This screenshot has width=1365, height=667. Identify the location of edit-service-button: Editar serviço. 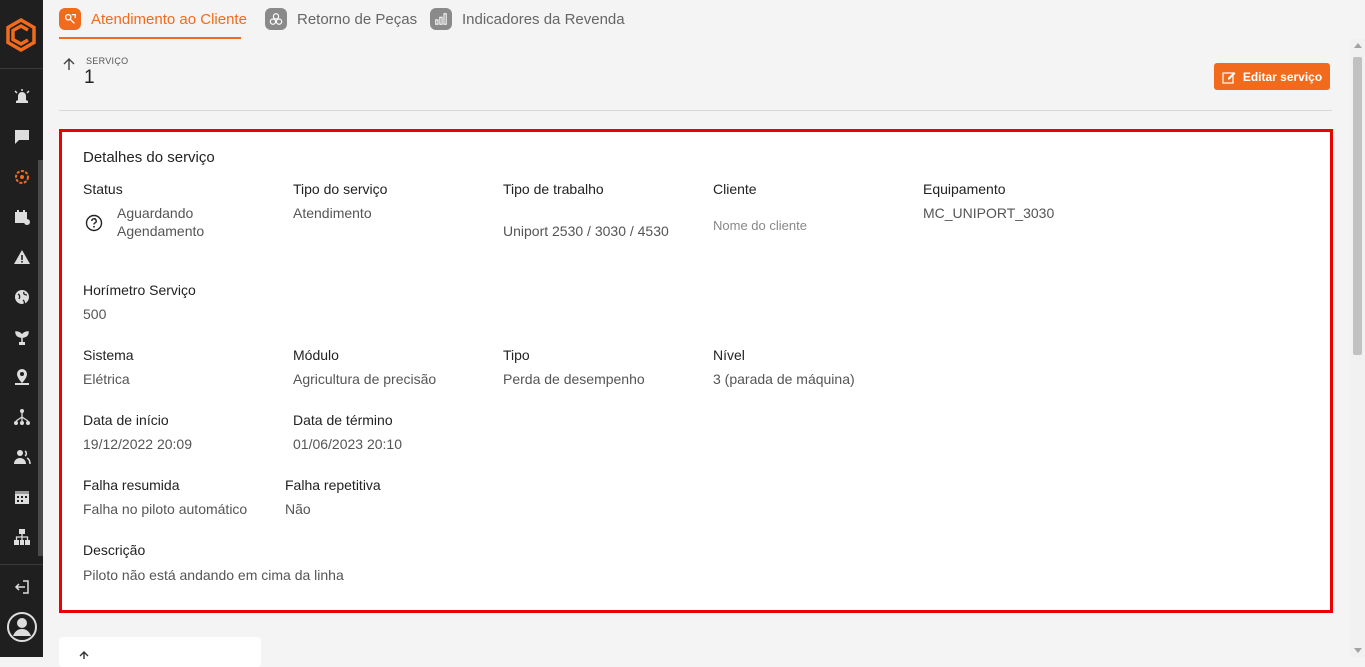
(1272, 76).